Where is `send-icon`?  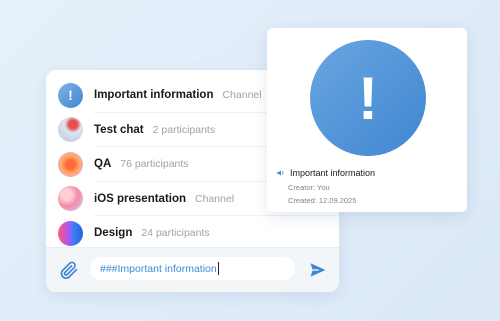
send-icon is located at coordinates (318, 270).